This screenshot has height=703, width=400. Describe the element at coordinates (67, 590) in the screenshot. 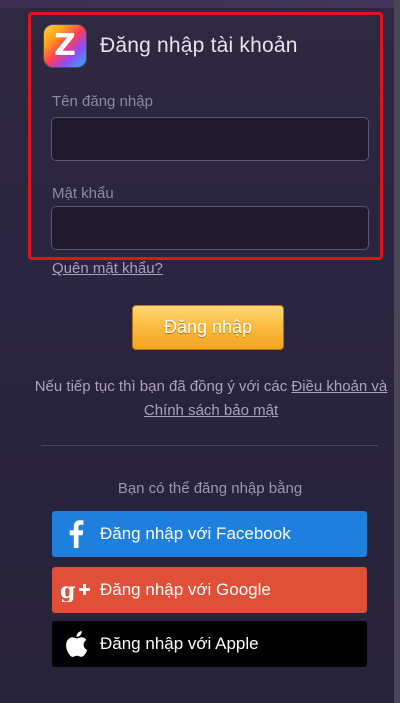

I see `svg-text: g` at that location.